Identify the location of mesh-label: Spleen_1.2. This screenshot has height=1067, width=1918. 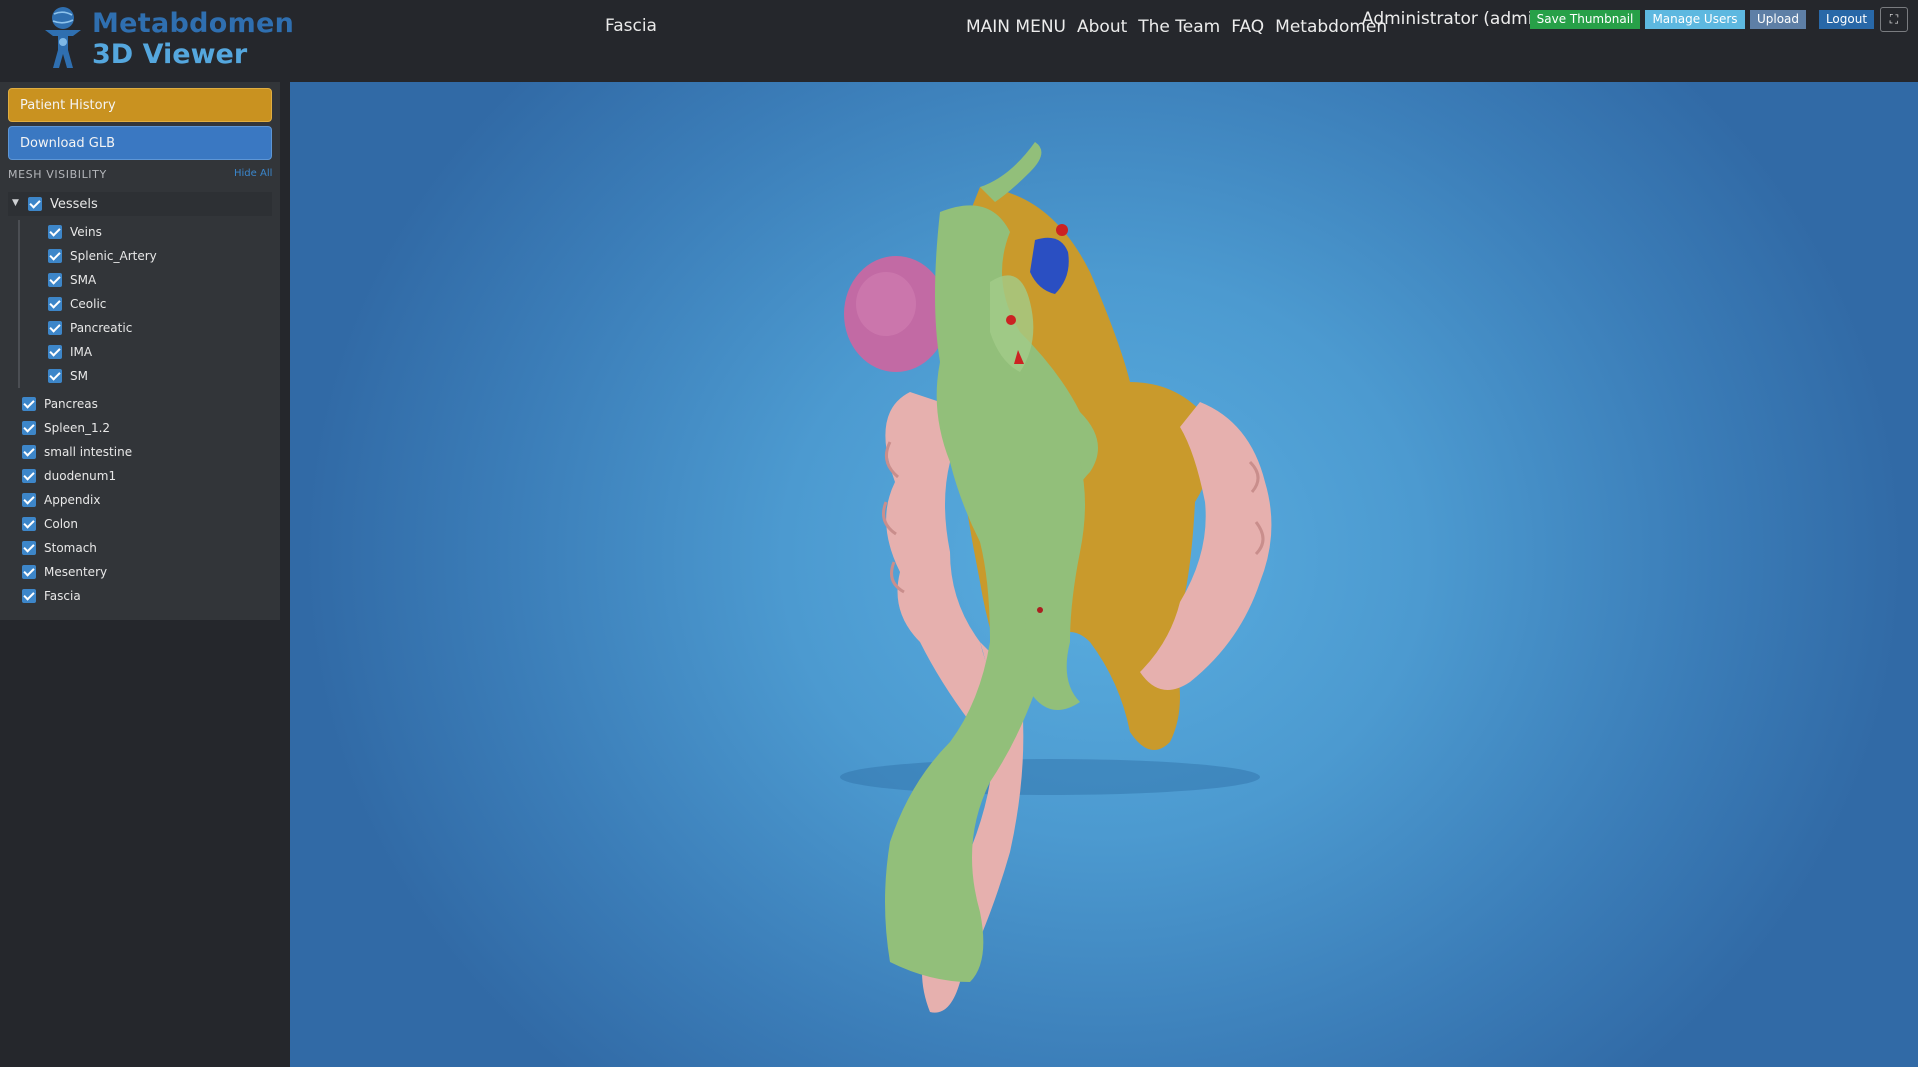
(77, 428).